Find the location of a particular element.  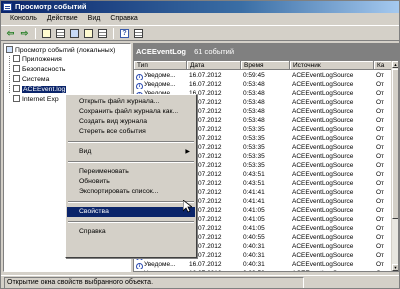

column-header-row: Тип Дата Время Источник Ка is located at coordinates (263, 65).